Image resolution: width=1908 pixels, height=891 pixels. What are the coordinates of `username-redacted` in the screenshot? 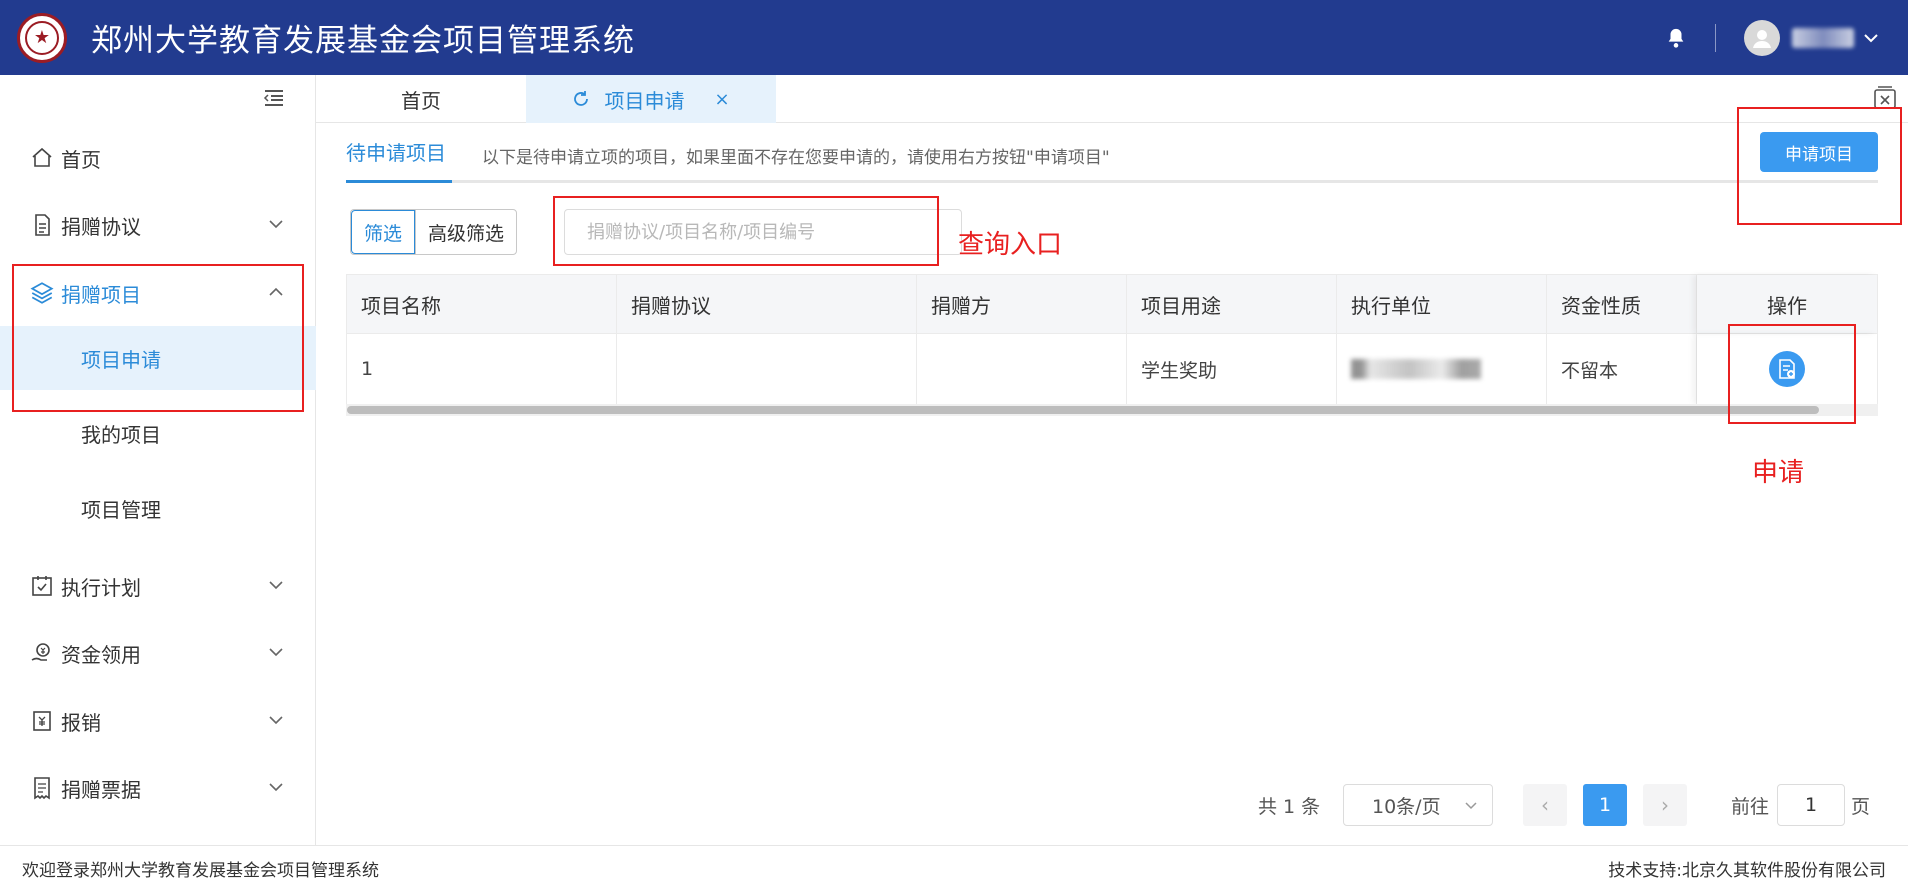 It's located at (1823, 37).